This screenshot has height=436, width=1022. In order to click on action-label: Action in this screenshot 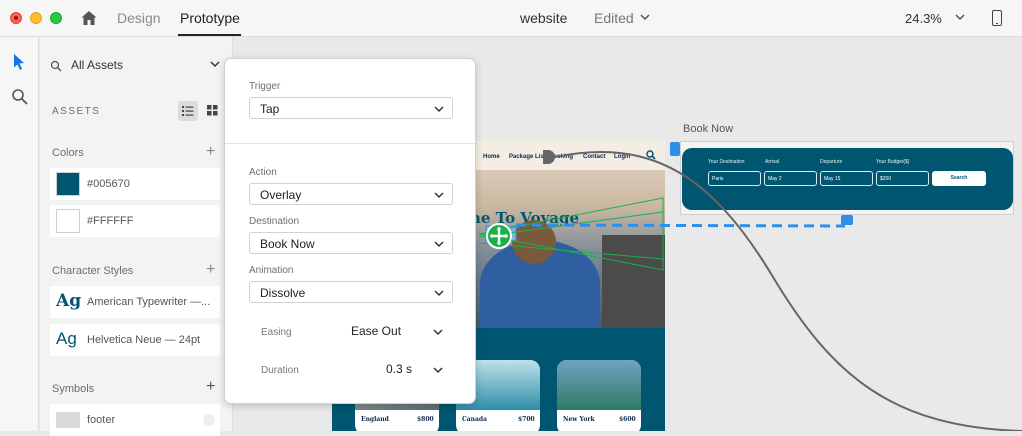, I will do `click(263, 172)`.